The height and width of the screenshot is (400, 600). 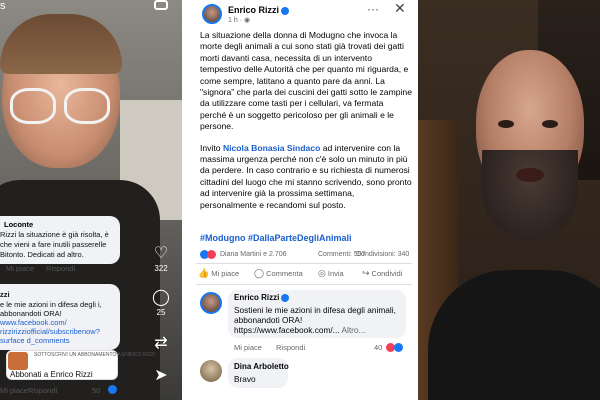 I want to click on promo-thumbnail, so click(x=18, y=361).